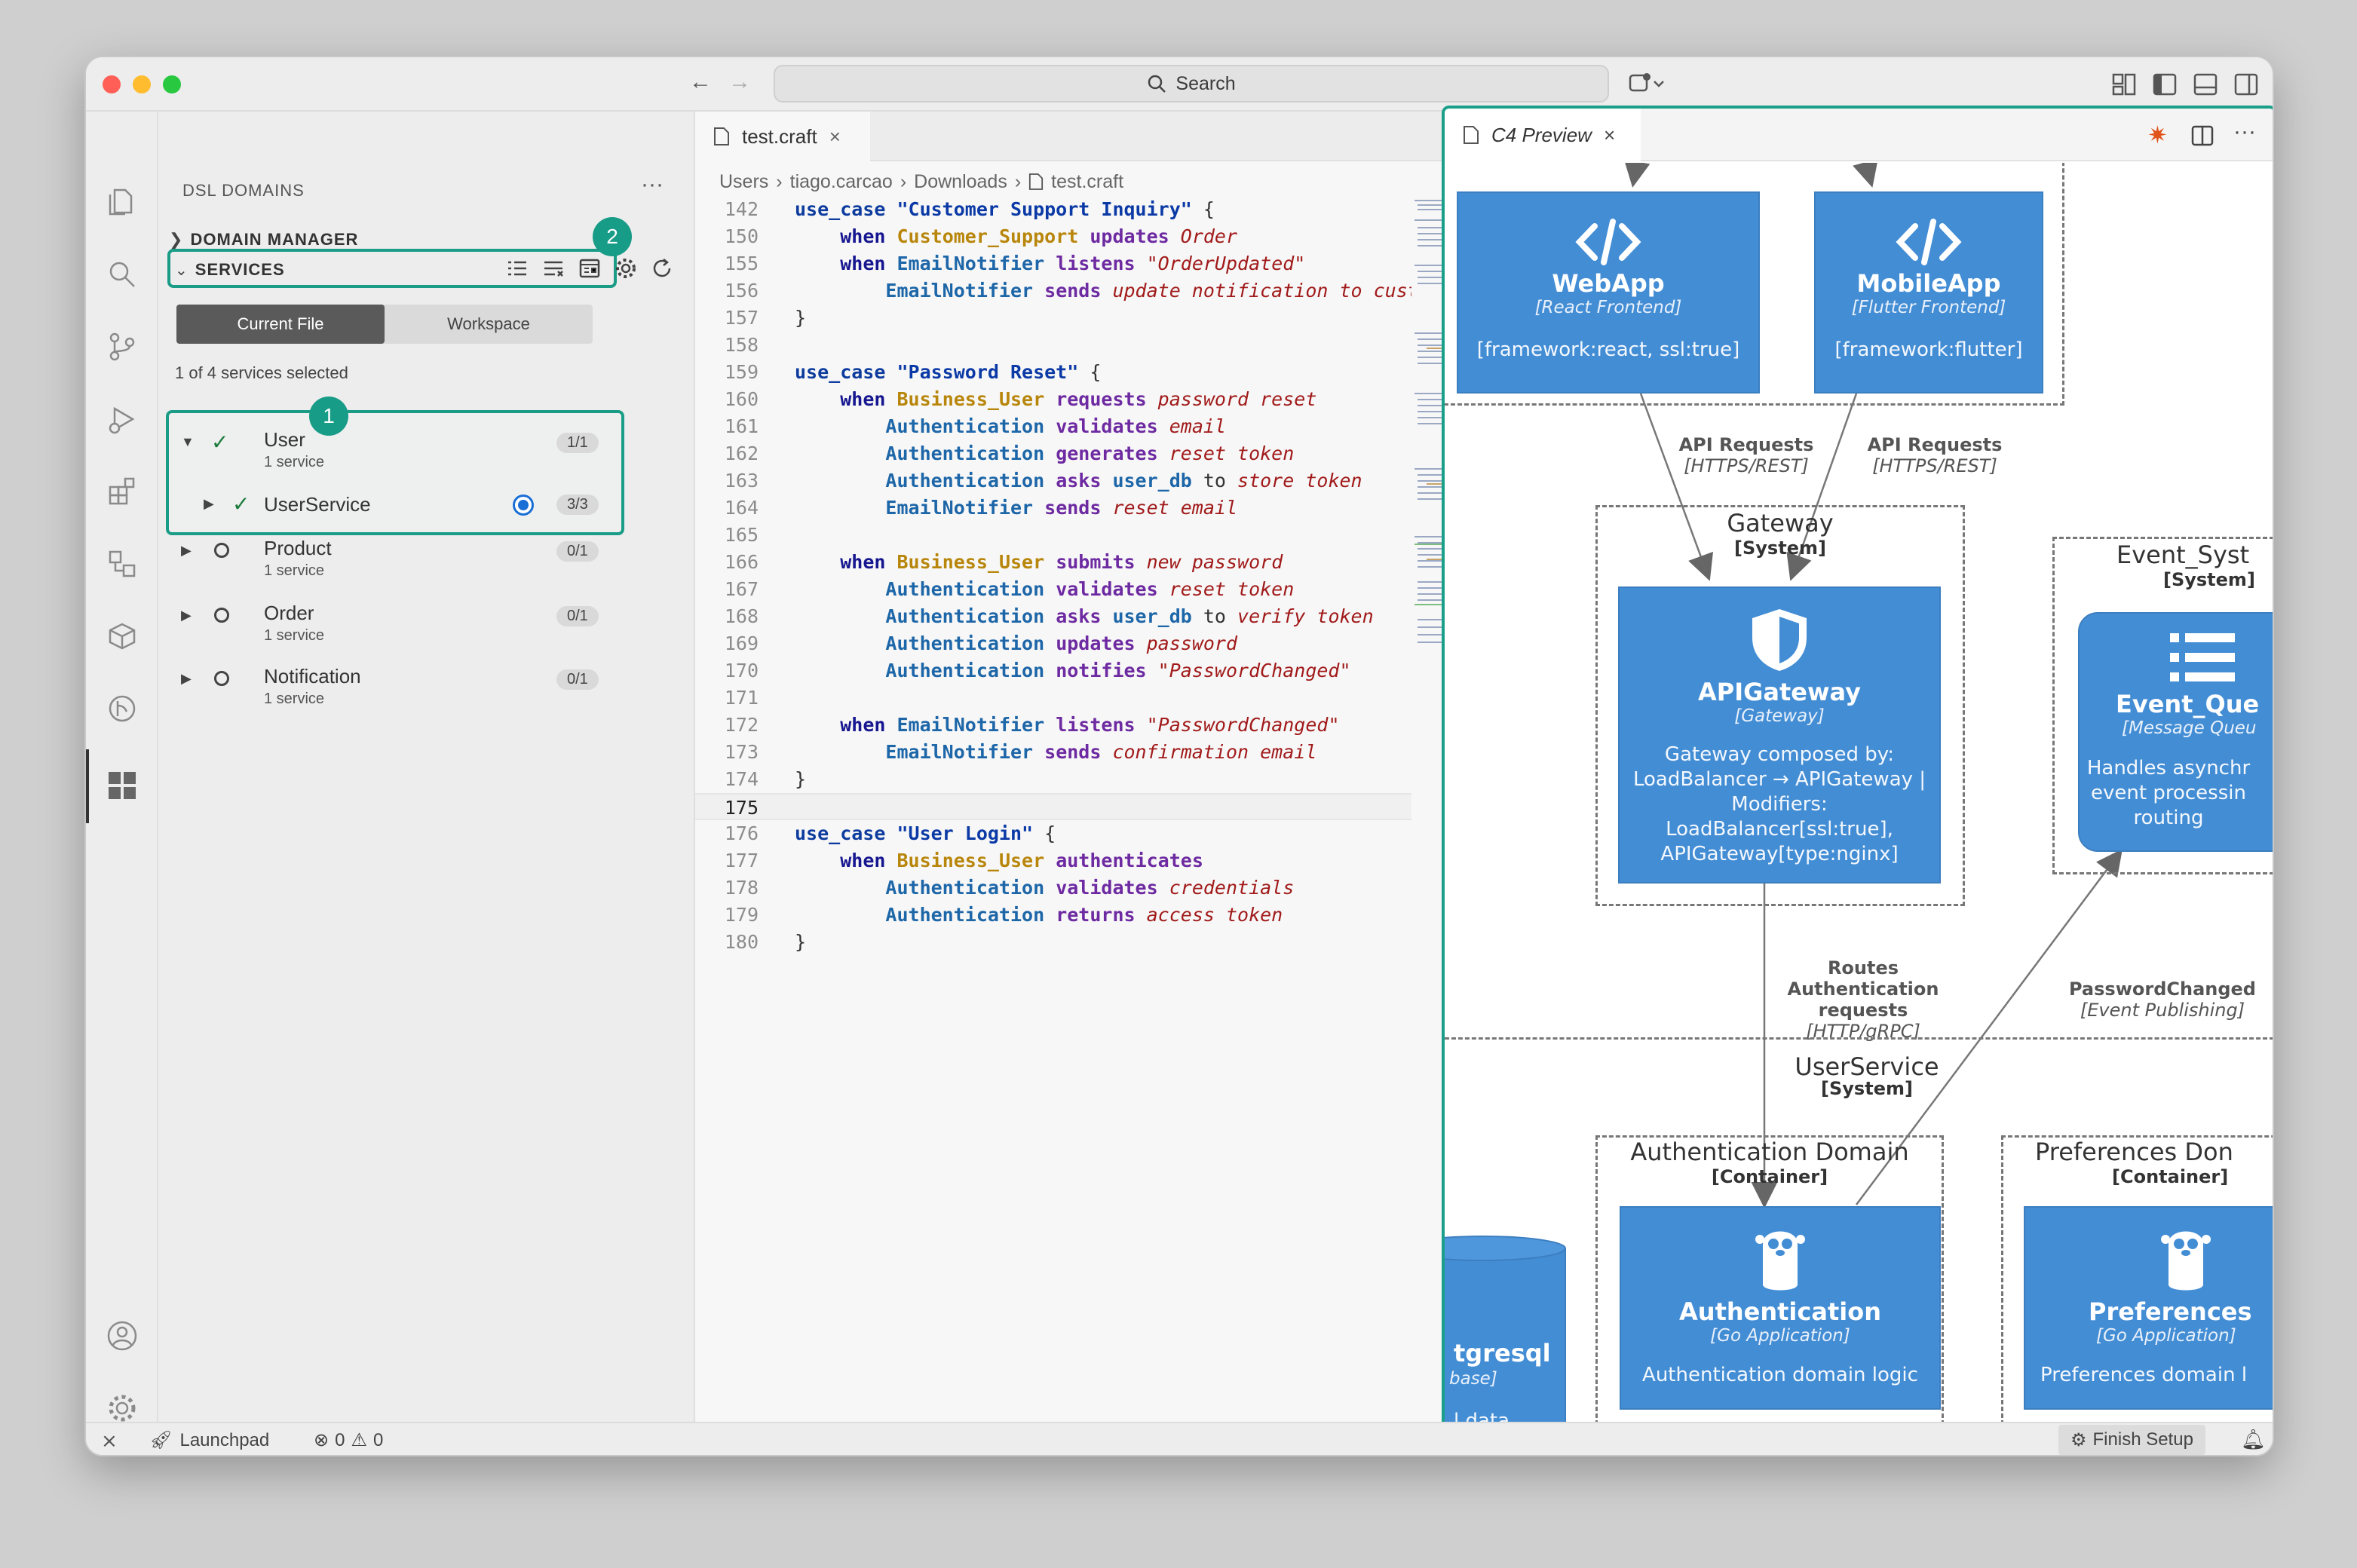 The width and height of the screenshot is (2357, 1568). What do you see at coordinates (1053, 942) in the screenshot?
I see `code-line: 180}` at bounding box center [1053, 942].